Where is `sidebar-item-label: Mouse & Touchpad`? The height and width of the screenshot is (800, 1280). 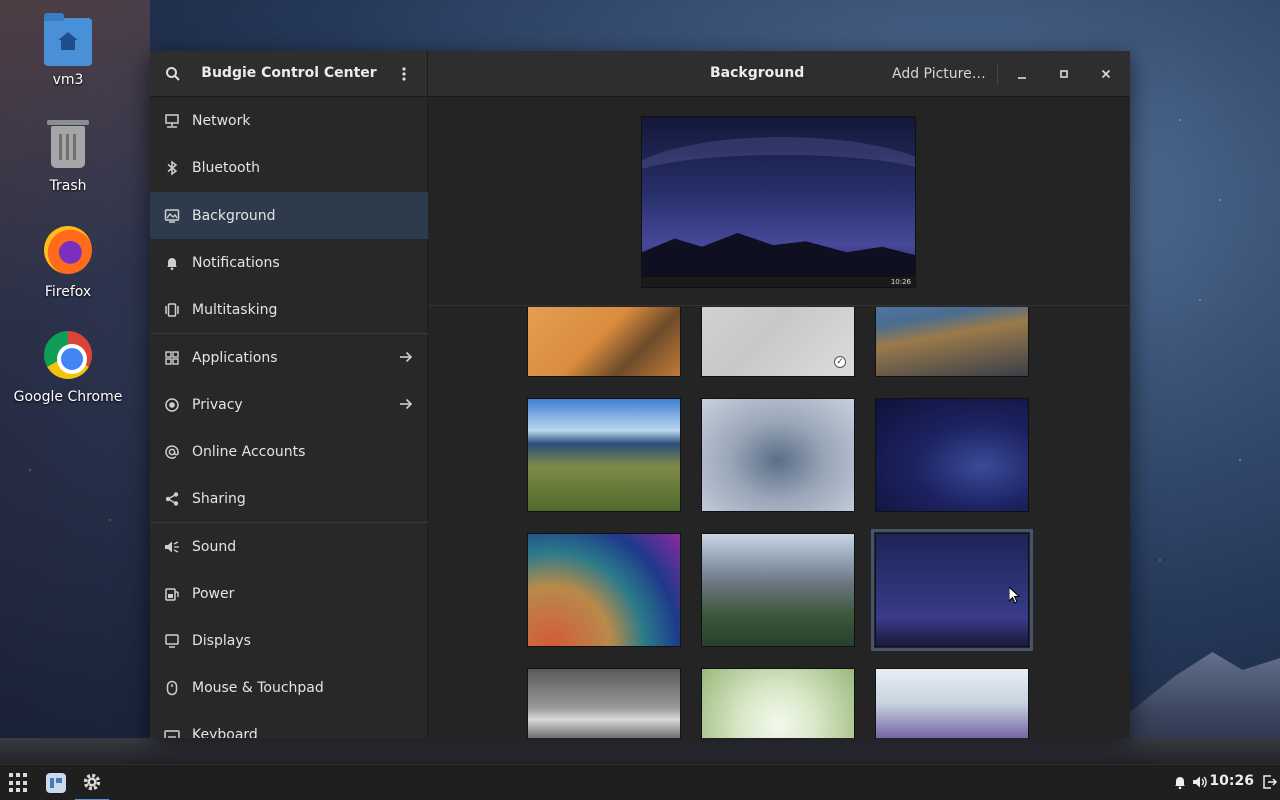 sidebar-item-label: Mouse & Touchpad is located at coordinates (258, 687).